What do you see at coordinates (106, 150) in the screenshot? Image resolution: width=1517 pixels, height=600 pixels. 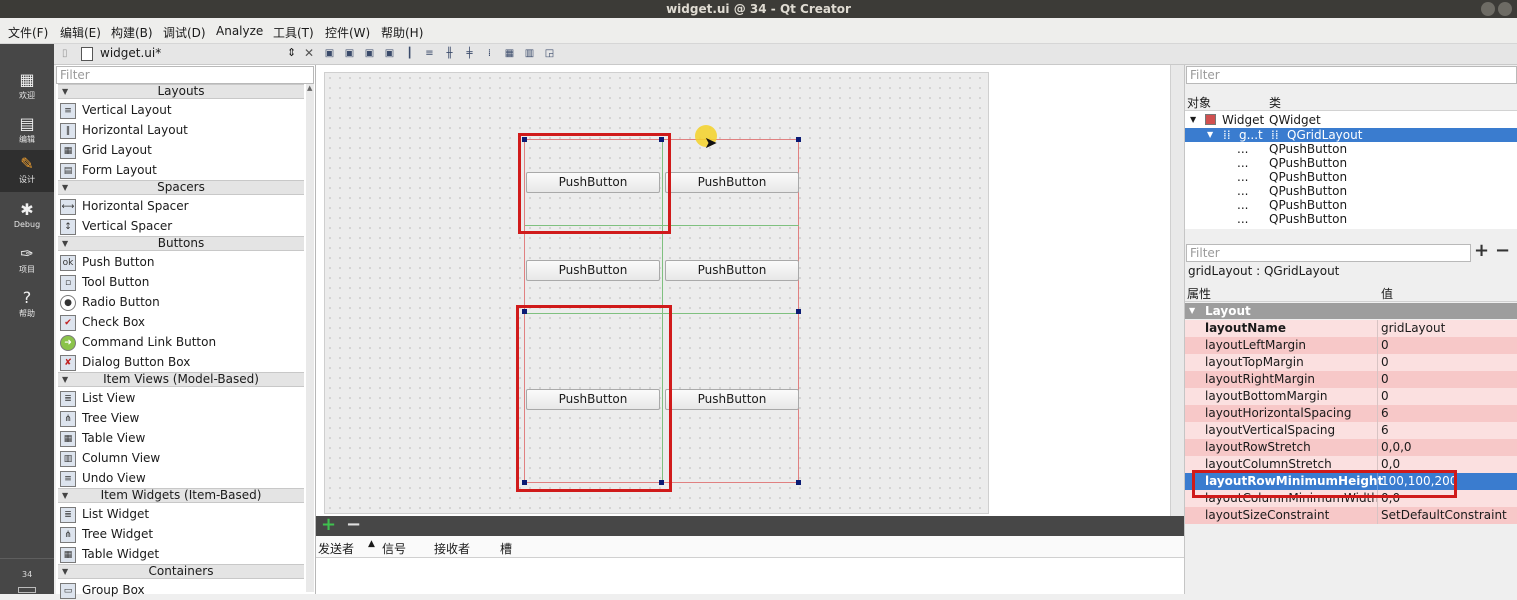 I see `widget-grid-layout: ▦ Grid Layout` at bounding box center [106, 150].